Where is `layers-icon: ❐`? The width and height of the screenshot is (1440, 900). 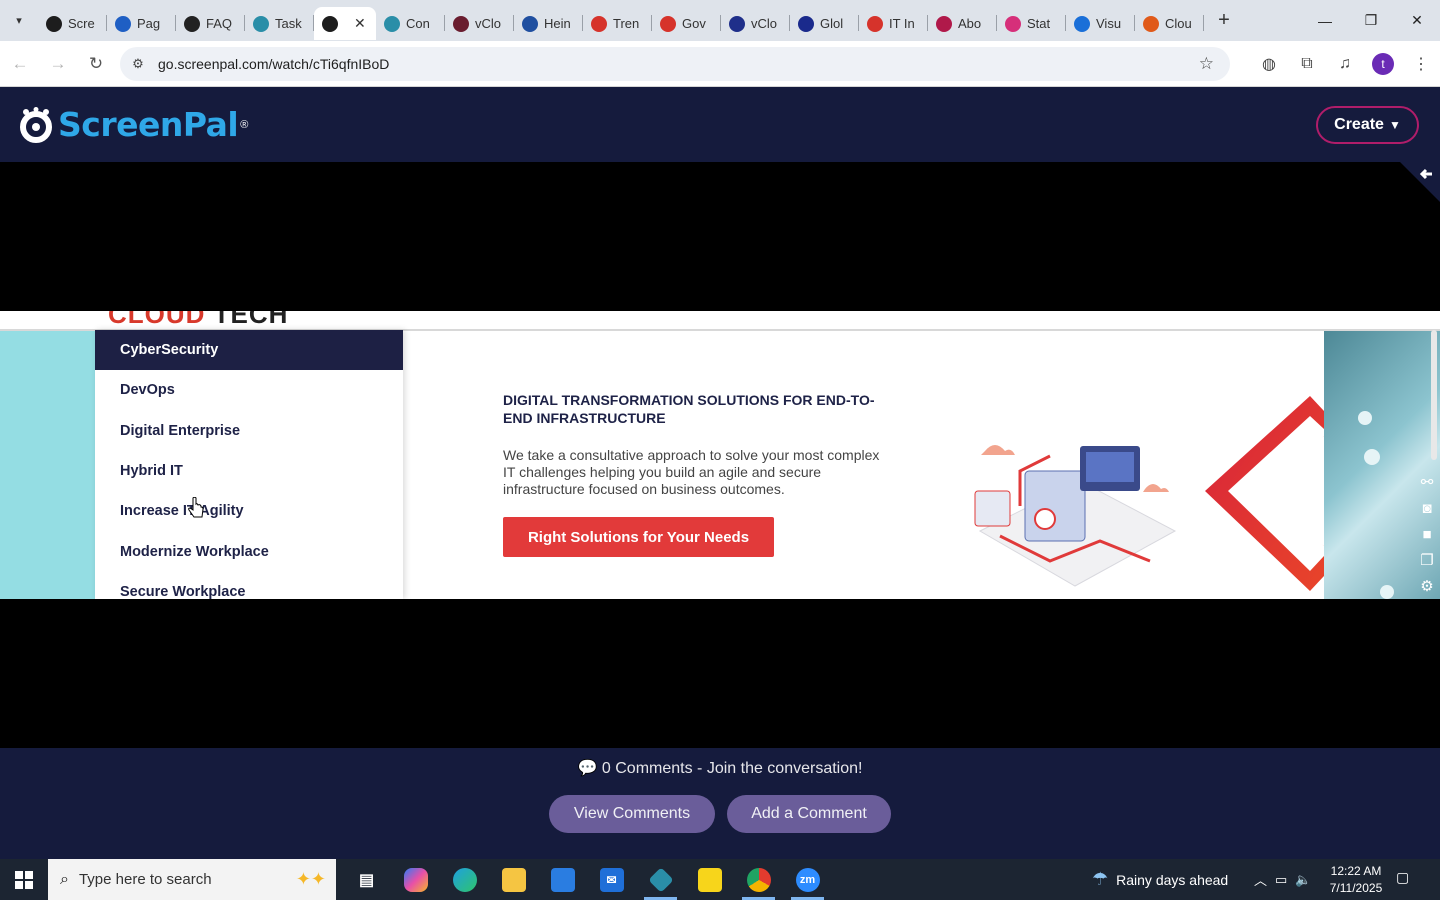
layers-icon: ❐ is located at coordinates (1427, 560).